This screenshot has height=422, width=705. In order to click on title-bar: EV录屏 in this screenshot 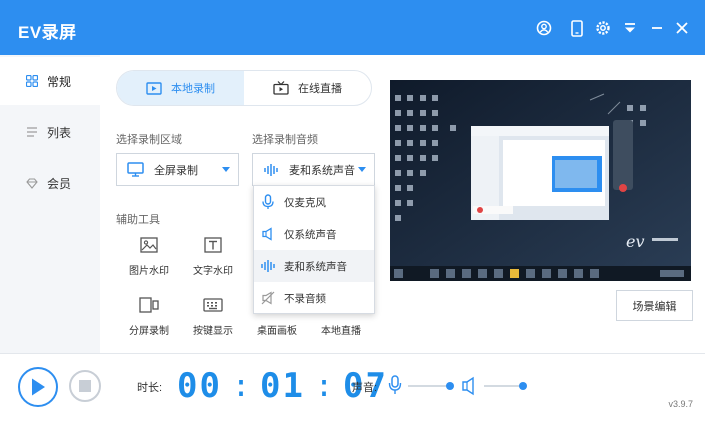, I will do `click(352, 27)`.